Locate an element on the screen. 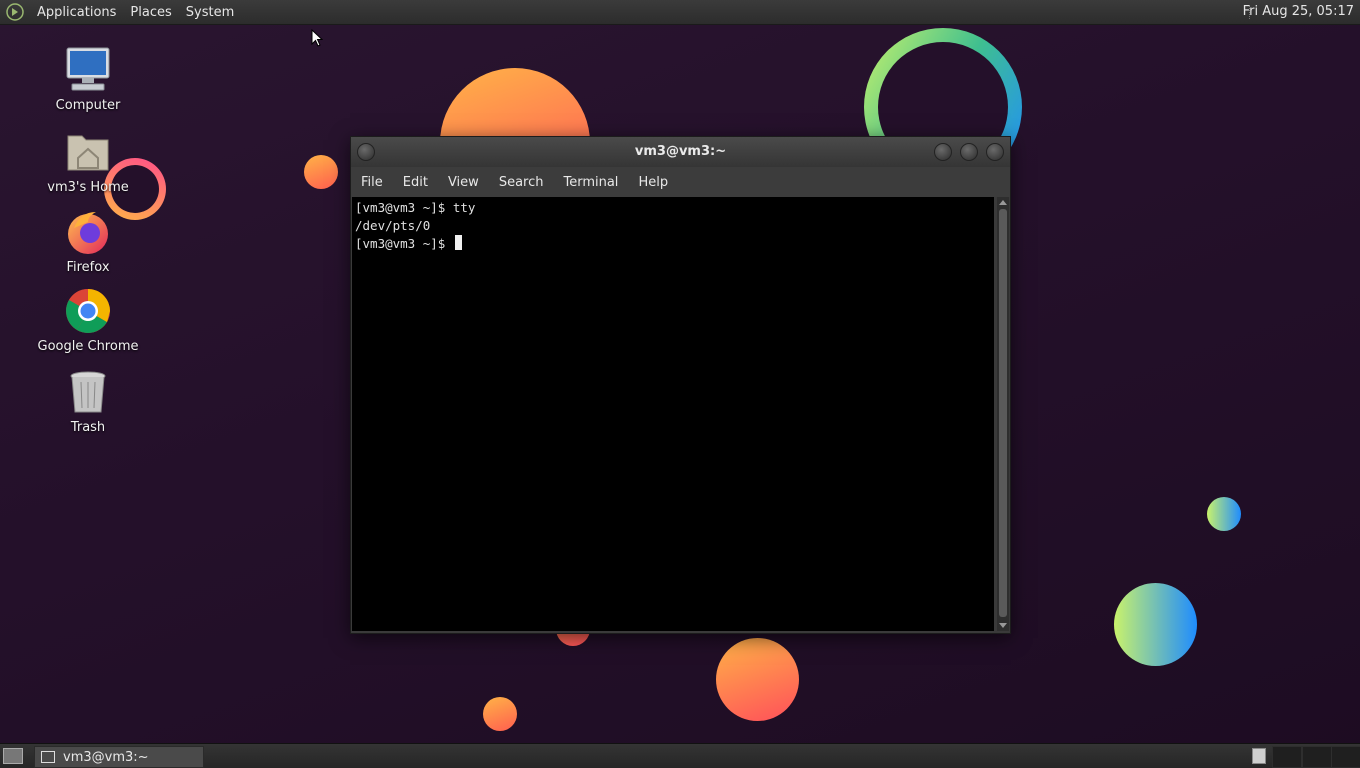  terminal-prompt: [vm3@vm3 ~]$ is located at coordinates (404, 243).